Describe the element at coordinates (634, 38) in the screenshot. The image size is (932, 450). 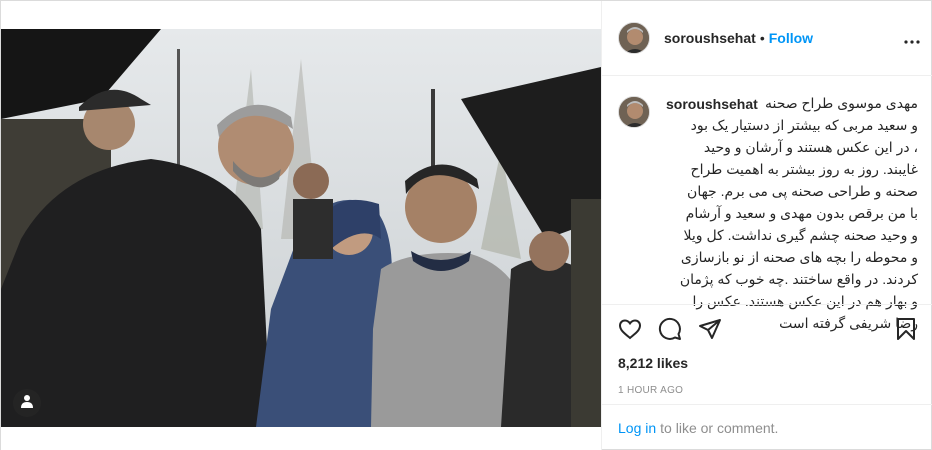
I see `avatar` at that location.